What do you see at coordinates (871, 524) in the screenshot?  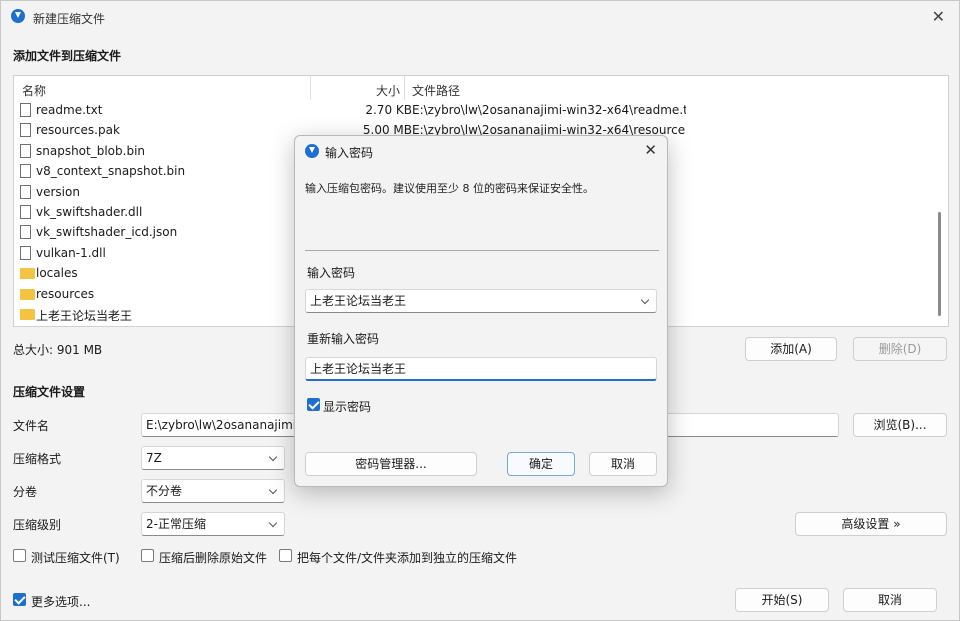 I see `advanced-settings-button: 高级设置 »` at bounding box center [871, 524].